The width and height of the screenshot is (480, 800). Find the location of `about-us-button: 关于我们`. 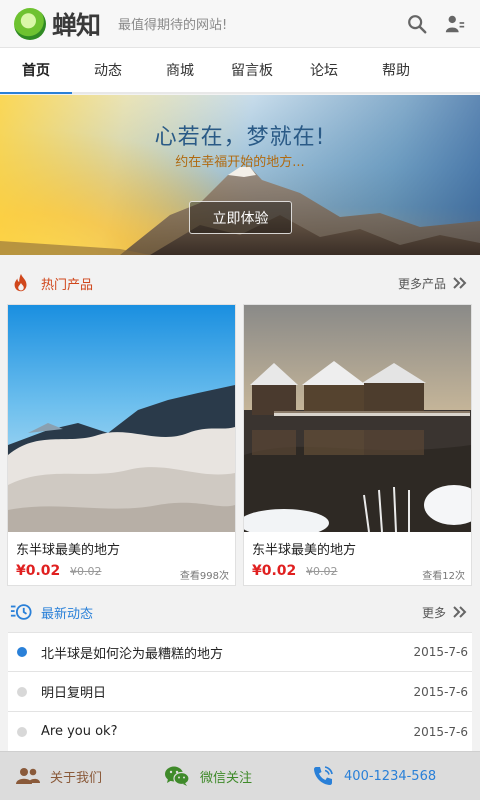

about-us-button: 关于我们 is located at coordinates (59, 776).